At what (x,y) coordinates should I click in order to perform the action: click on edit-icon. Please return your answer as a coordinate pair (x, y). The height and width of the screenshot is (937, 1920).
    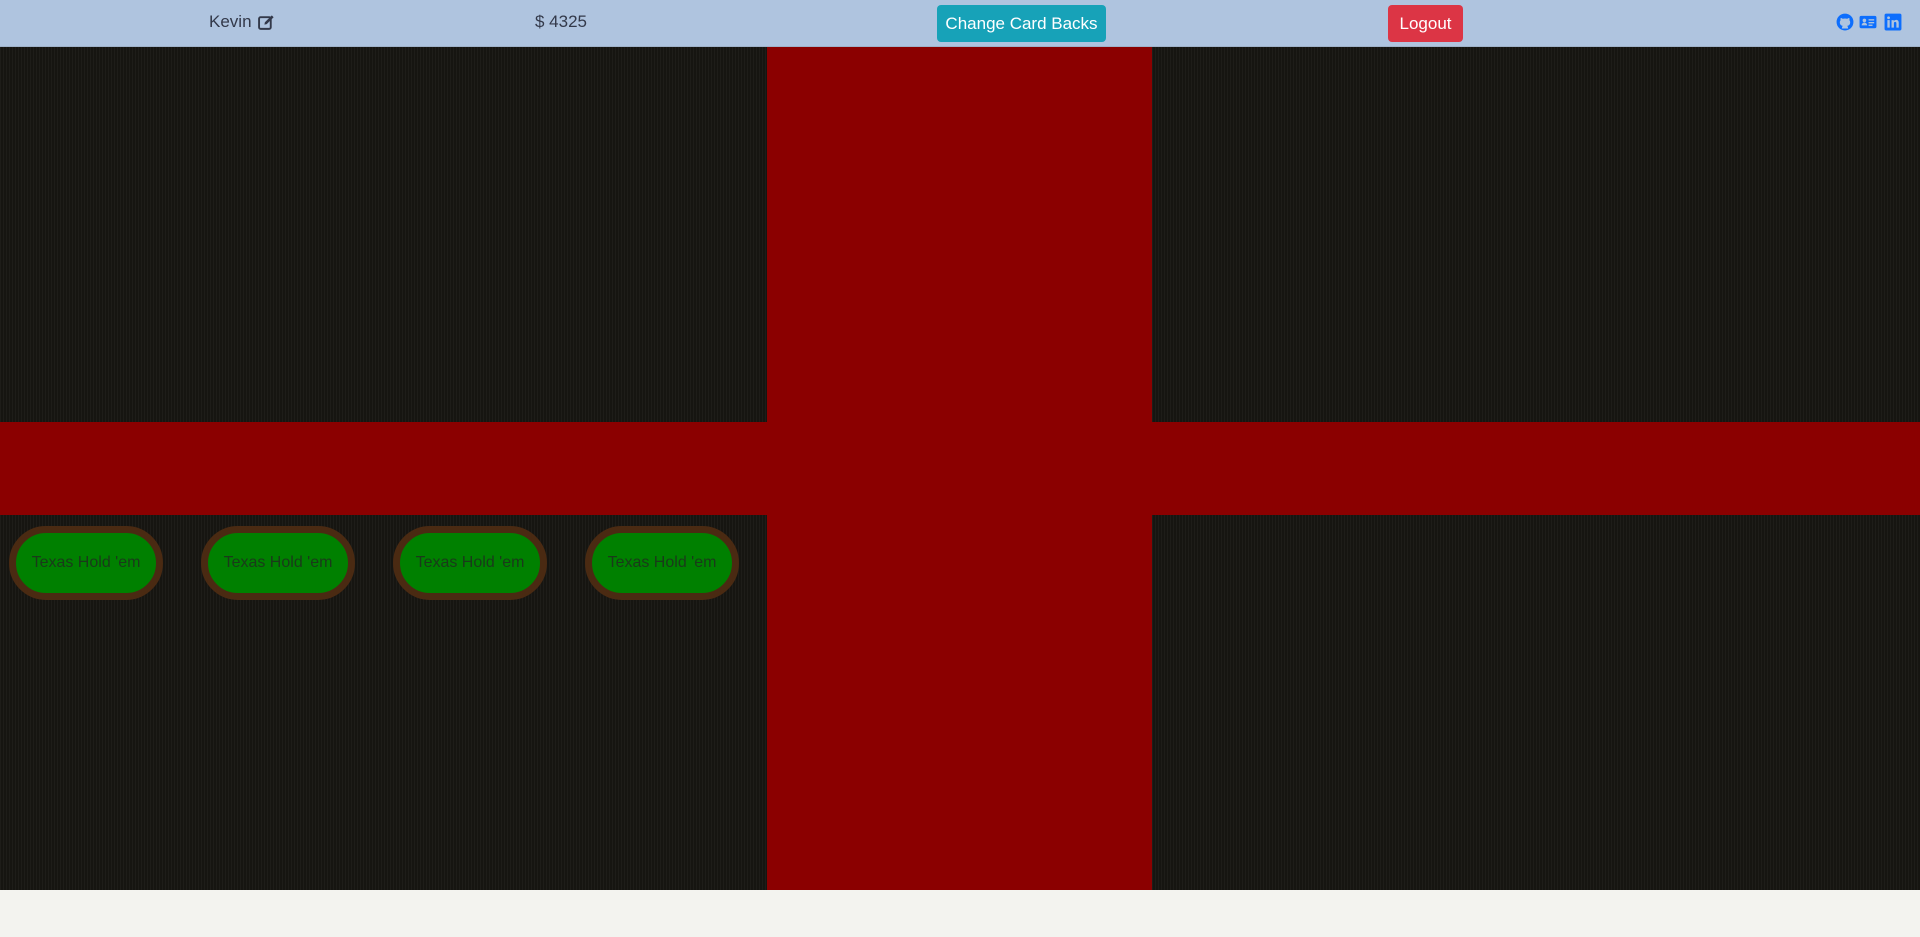
    Looking at the image, I should click on (266, 22).